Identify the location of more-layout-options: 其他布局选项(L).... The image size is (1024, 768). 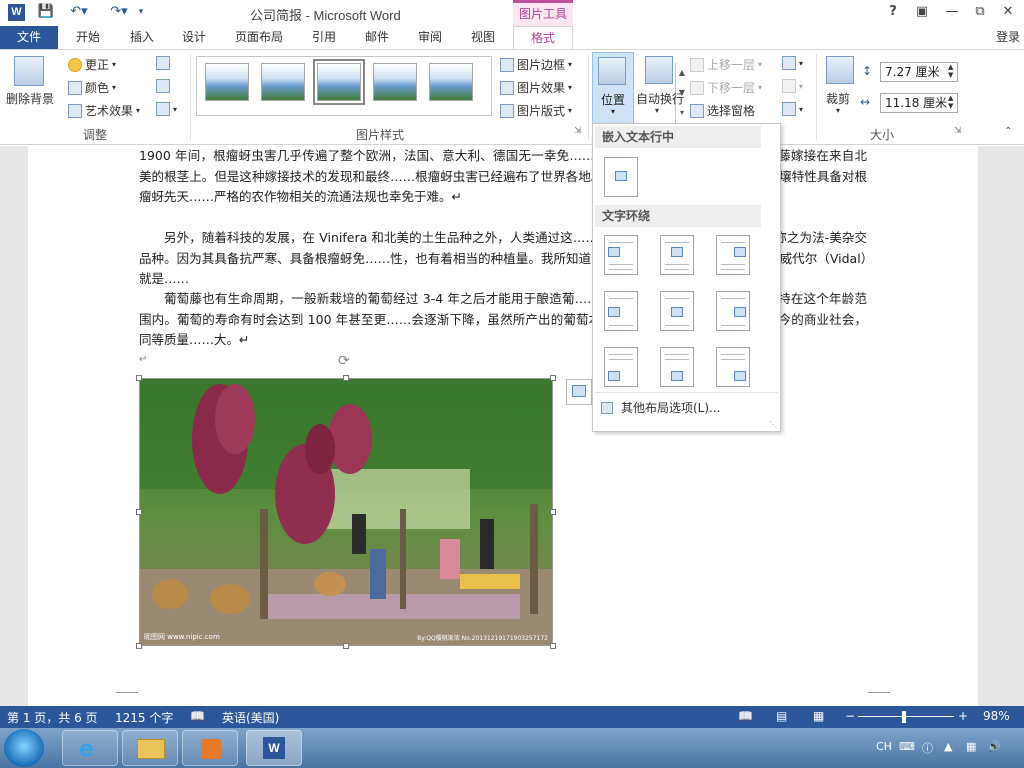
(661, 407).